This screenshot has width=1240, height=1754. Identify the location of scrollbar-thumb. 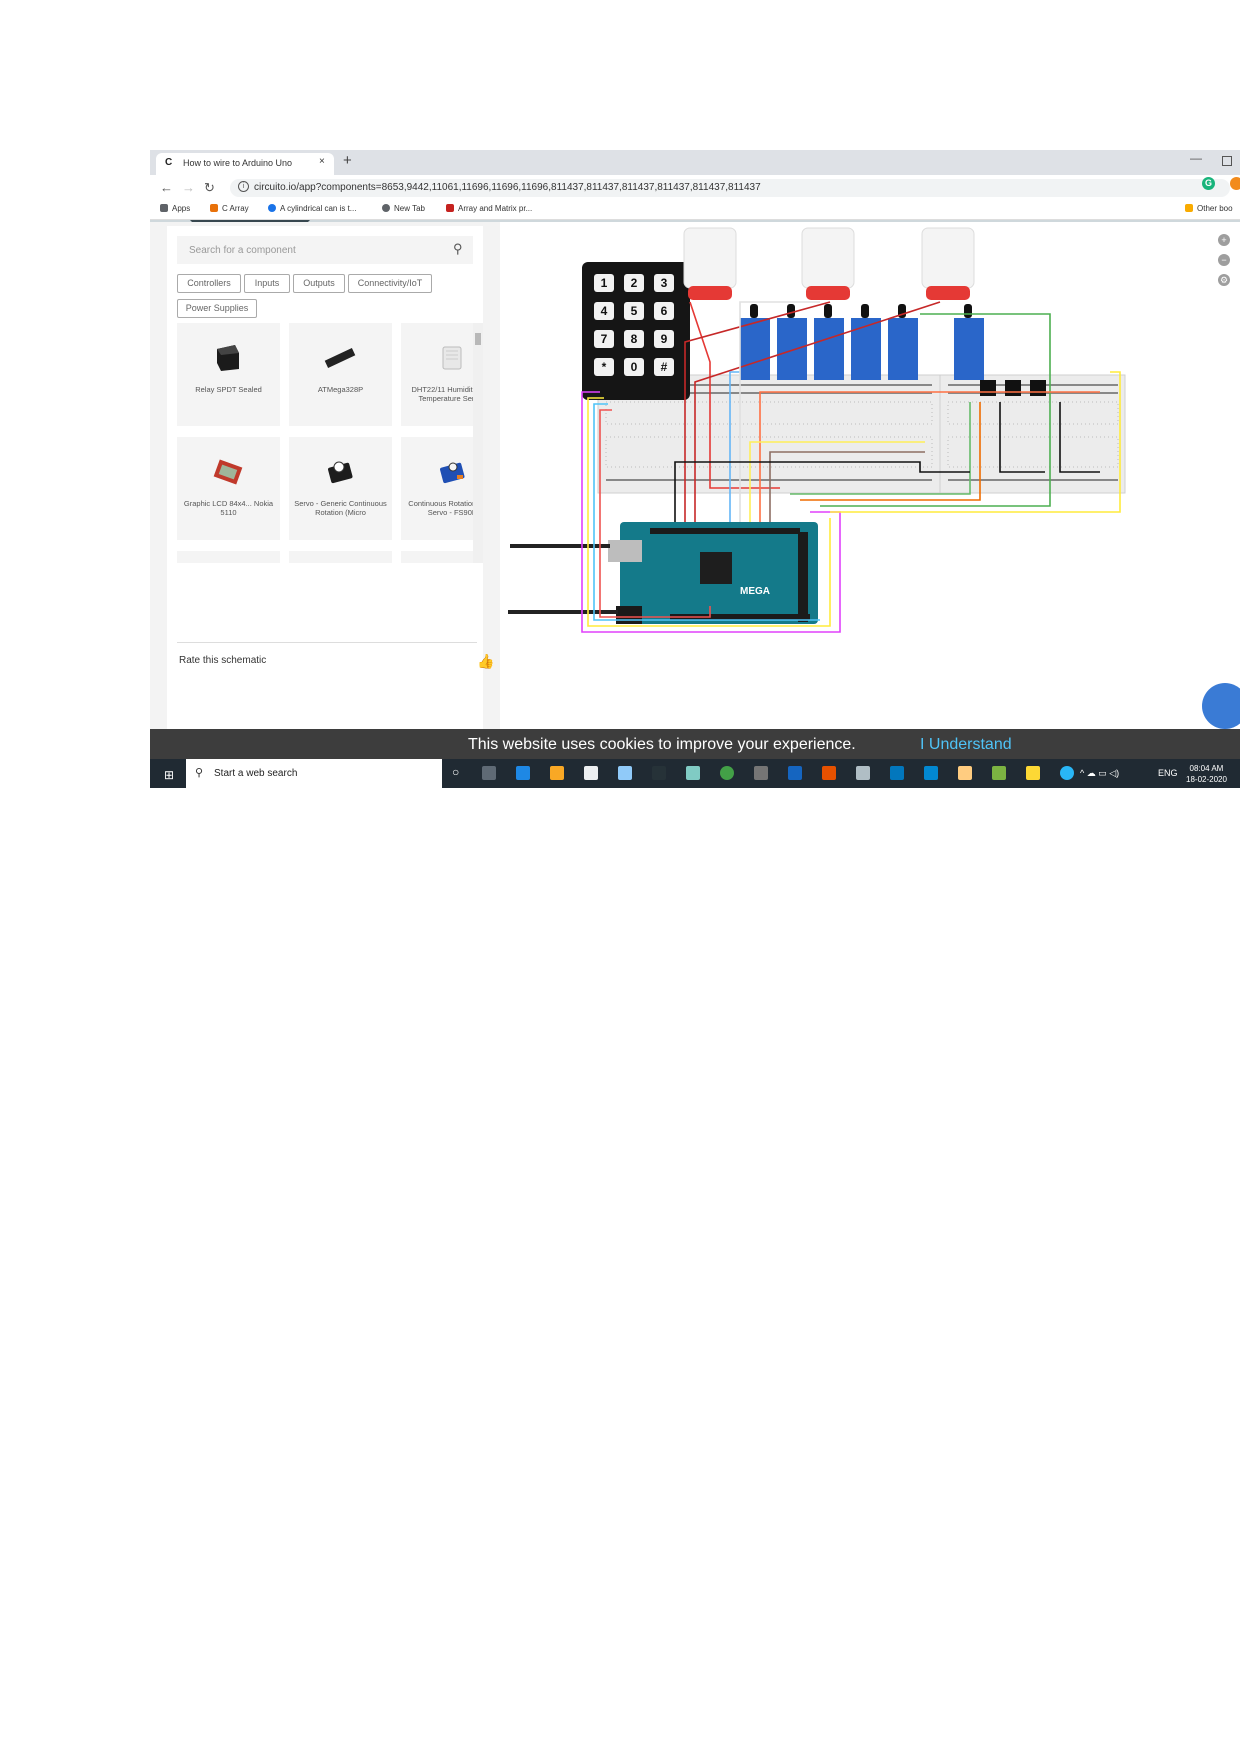
(478, 339).